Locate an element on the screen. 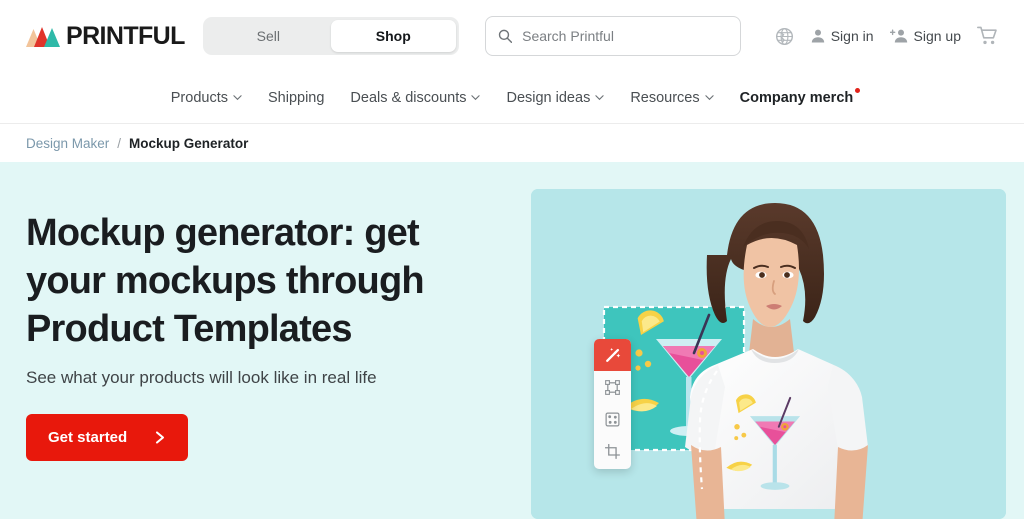 This screenshot has width=1024, height=522. person-icon is located at coordinates (817, 36).